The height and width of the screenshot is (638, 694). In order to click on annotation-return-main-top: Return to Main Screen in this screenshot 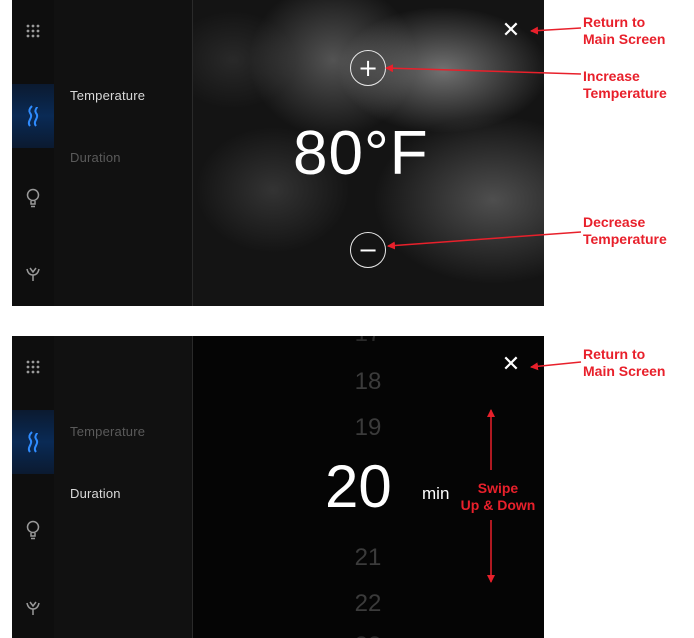, I will do `click(624, 30)`.